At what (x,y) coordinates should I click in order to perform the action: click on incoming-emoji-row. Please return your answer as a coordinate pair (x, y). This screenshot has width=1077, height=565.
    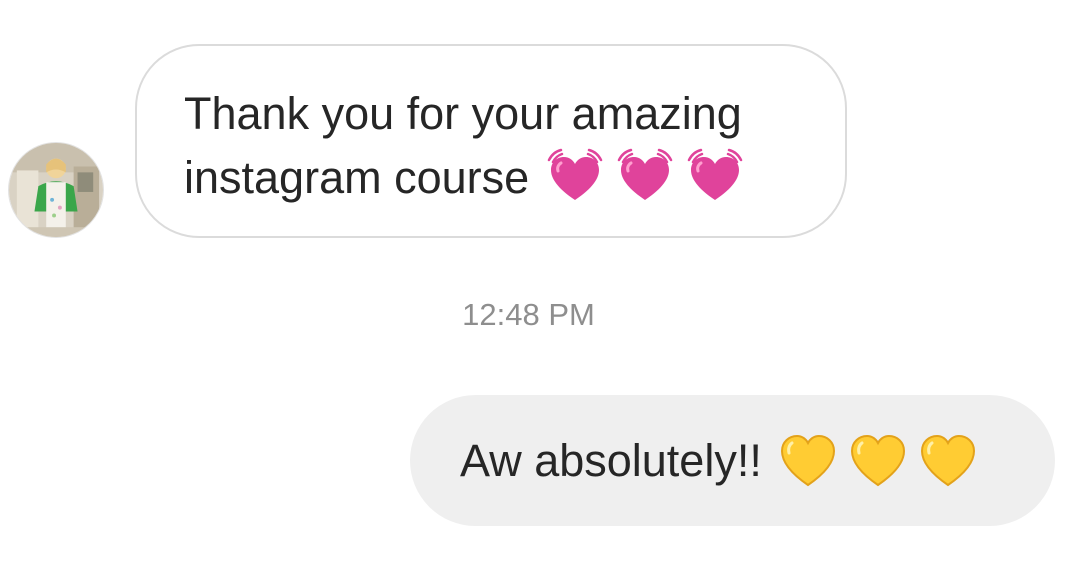
    Looking at the image, I should click on (645, 178).